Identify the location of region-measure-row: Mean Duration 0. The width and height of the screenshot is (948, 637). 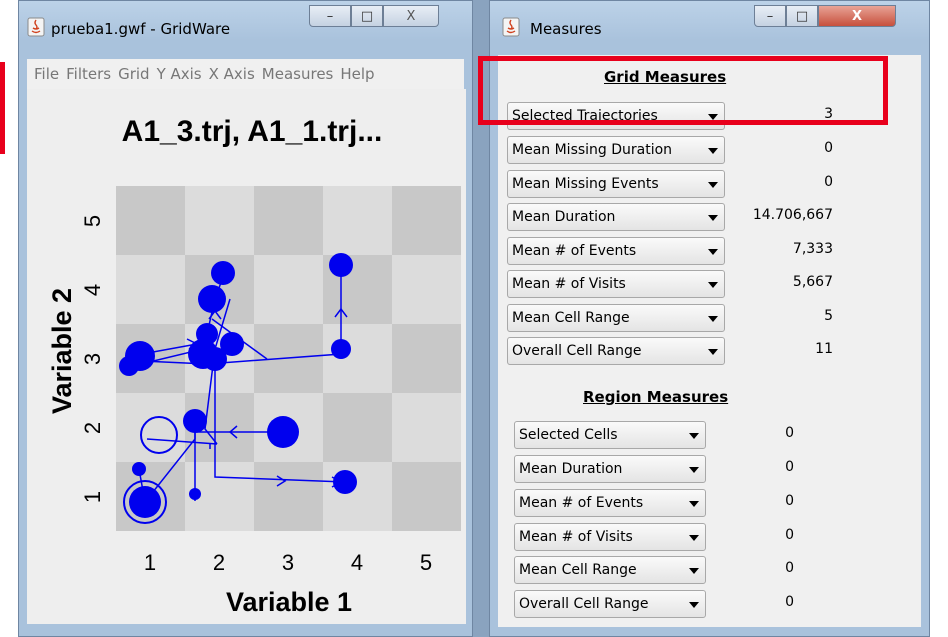
(714, 470).